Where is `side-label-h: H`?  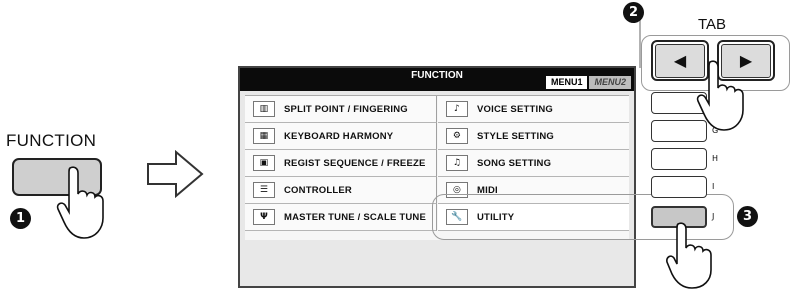 side-label-h: H is located at coordinates (715, 158).